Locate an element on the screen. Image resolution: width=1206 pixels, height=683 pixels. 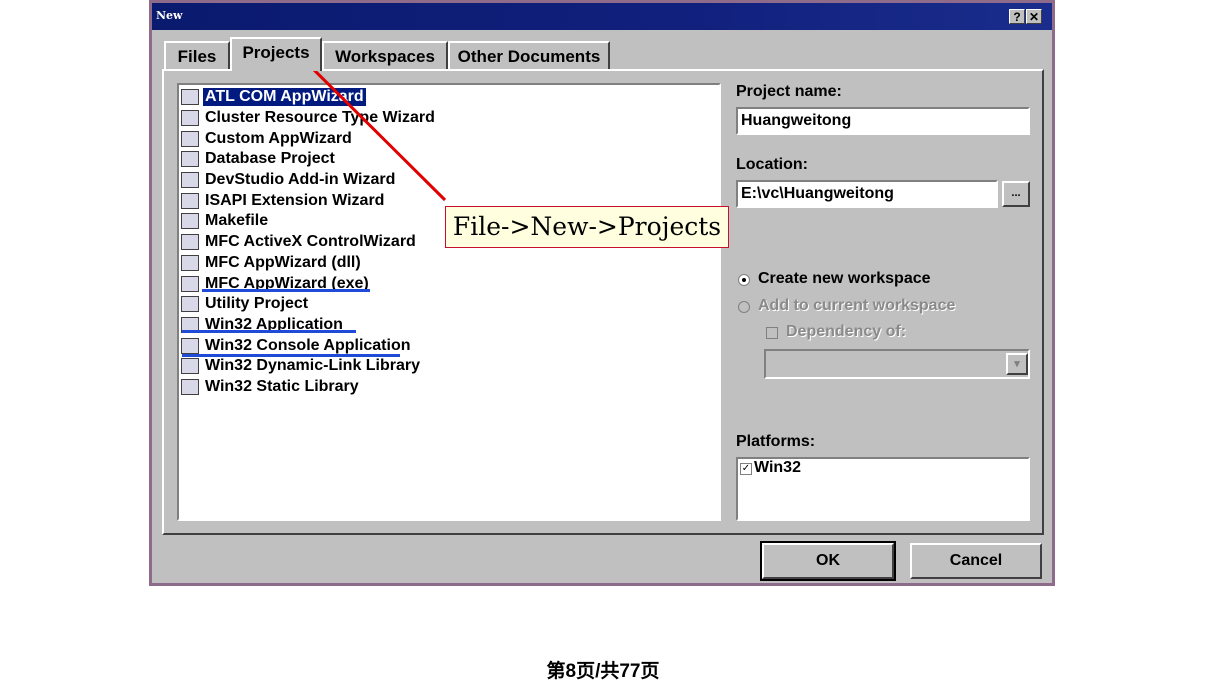
annotation-arrow is located at coordinates (368, 124).